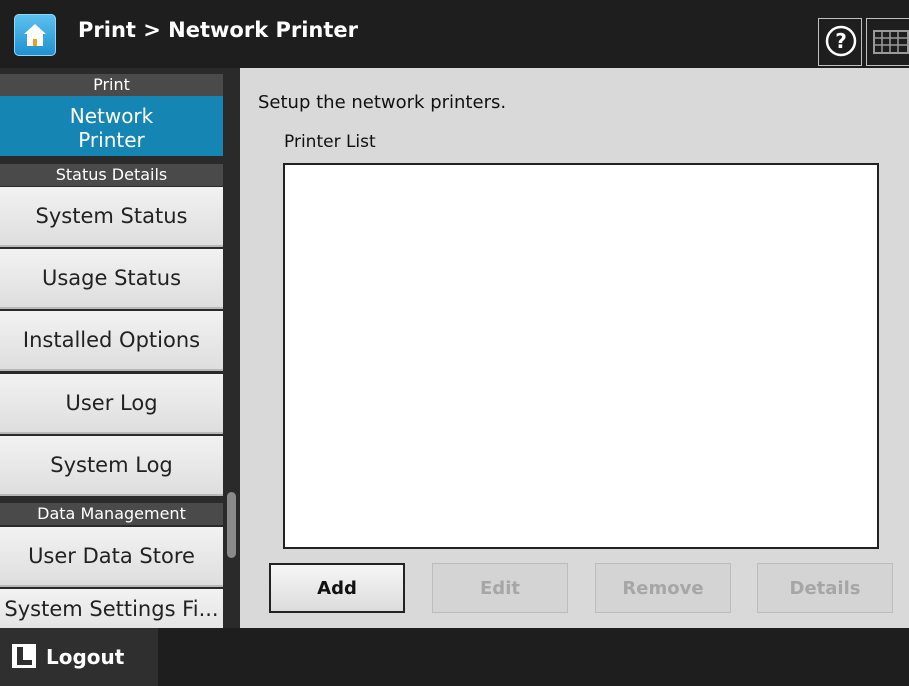 The width and height of the screenshot is (909, 686). What do you see at coordinates (454, 34) in the screenshot?
I see `top-bar: Print > Network Printer ?` at bounding box center [454, 34].